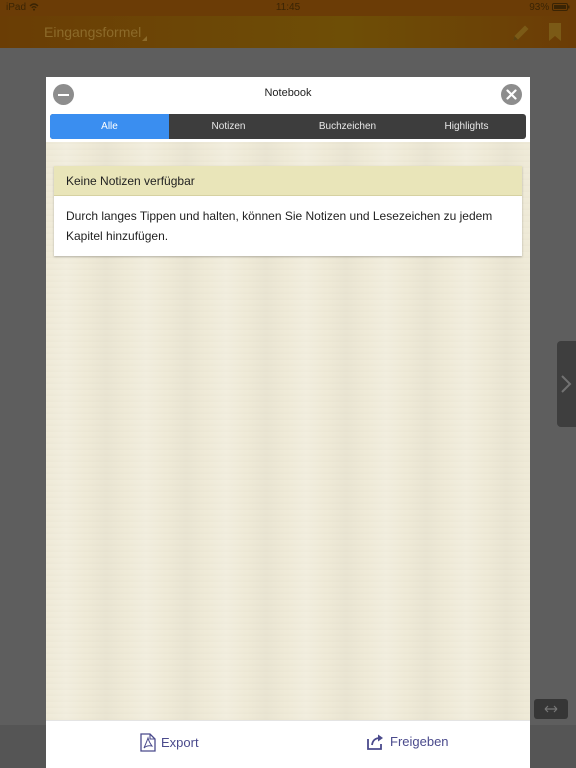  Describe the element at coordinates (180, 742) in the screenshot. I see `export-label: Export` at that location.